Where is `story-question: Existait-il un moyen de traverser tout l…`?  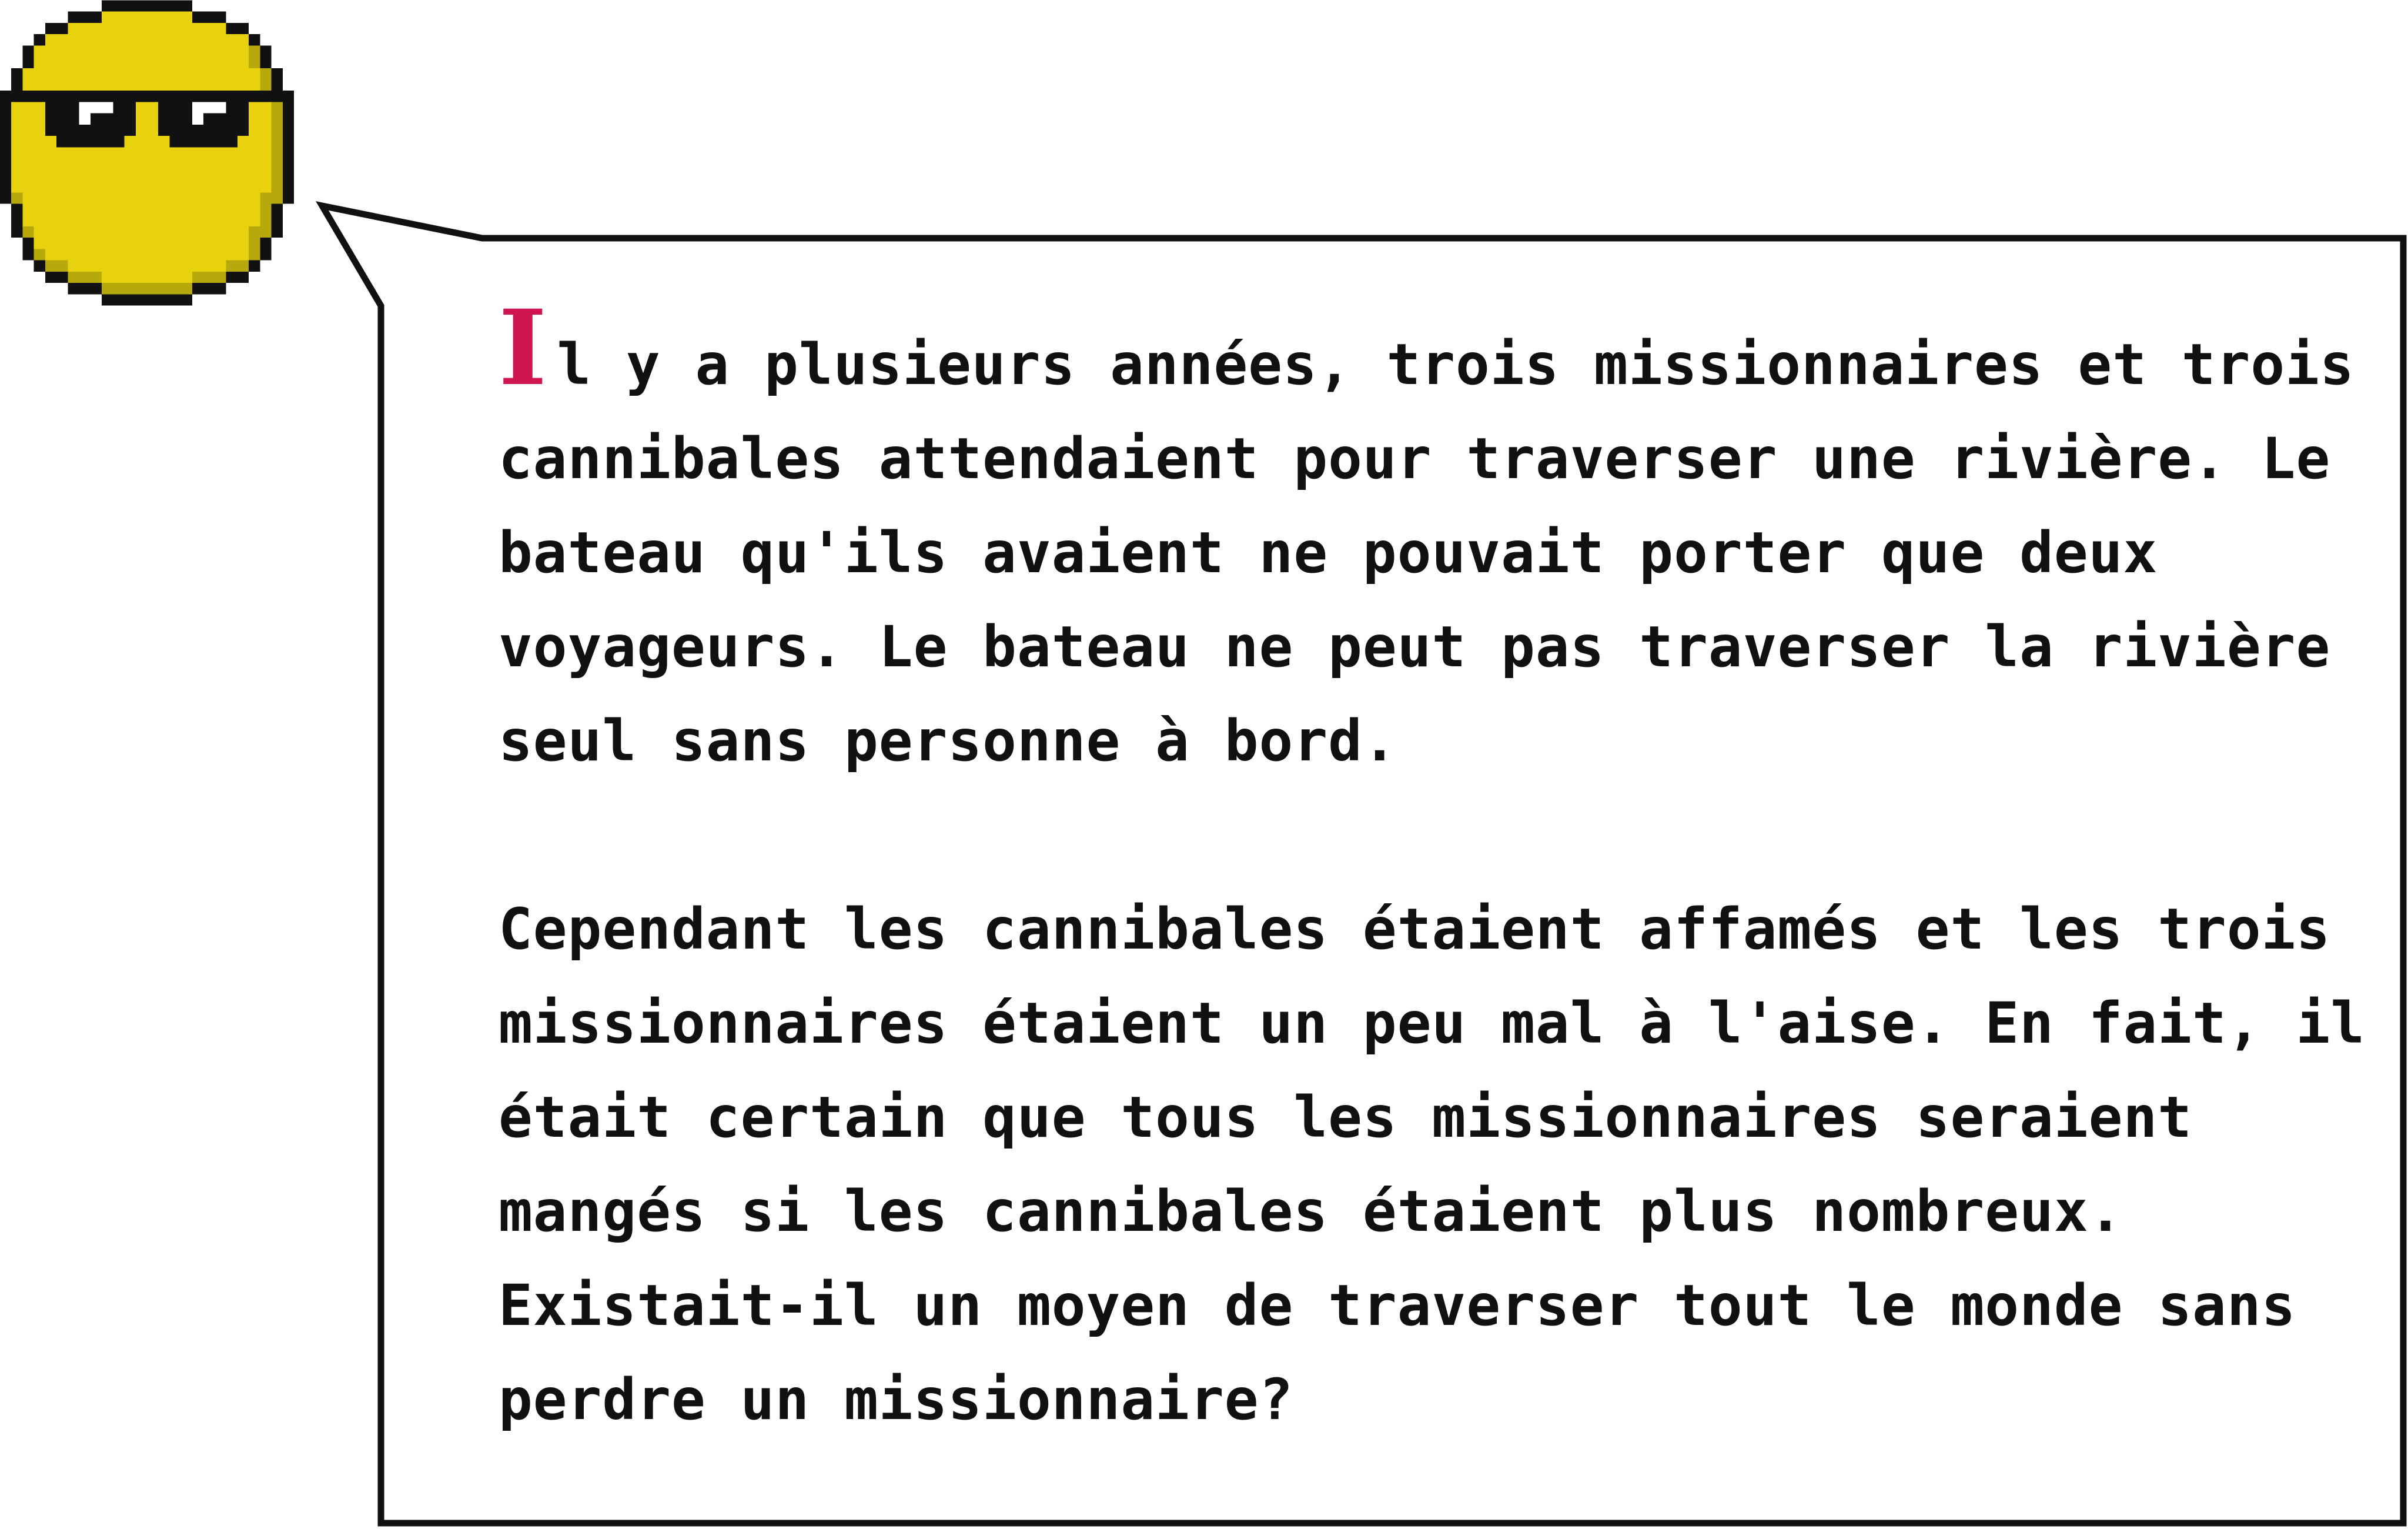
story-question: Existait-il un moyen de traverser tout l… is located at coordinates (1398, 1353).